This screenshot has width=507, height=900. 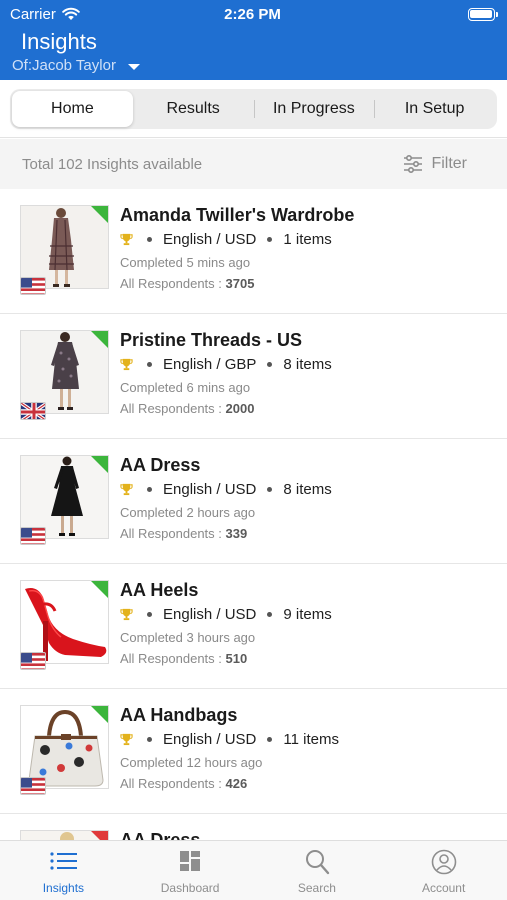 I want to click on insight-meta: English / GBP 8 items, so click(x=226, y=364).